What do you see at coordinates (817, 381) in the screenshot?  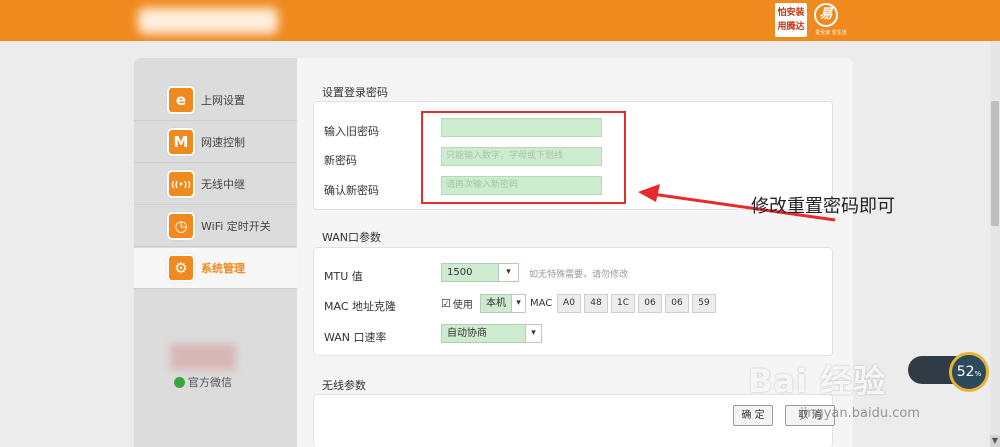 I see `baidu-watermark: Bai 经验` at bounding box center [817, 381].